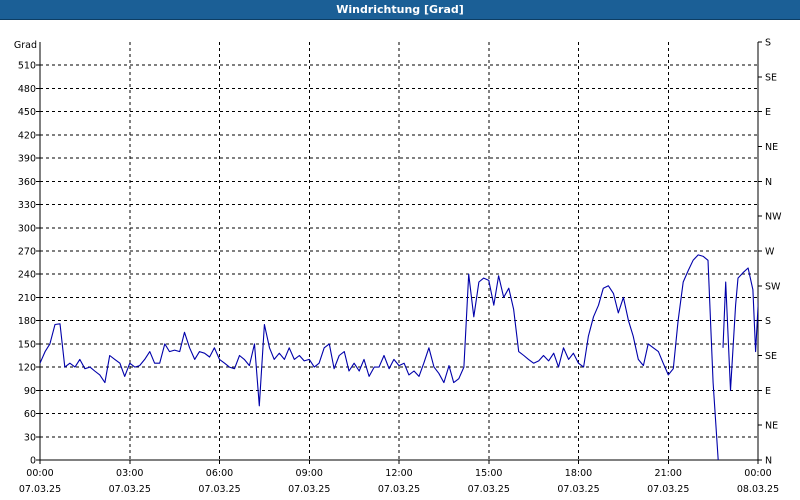 This screenshot has width=800, height=500. What do you see at coordinates (27, 368) in the screenshot?
I see `y-tick-label: 120` at bounding box center [27, 368].